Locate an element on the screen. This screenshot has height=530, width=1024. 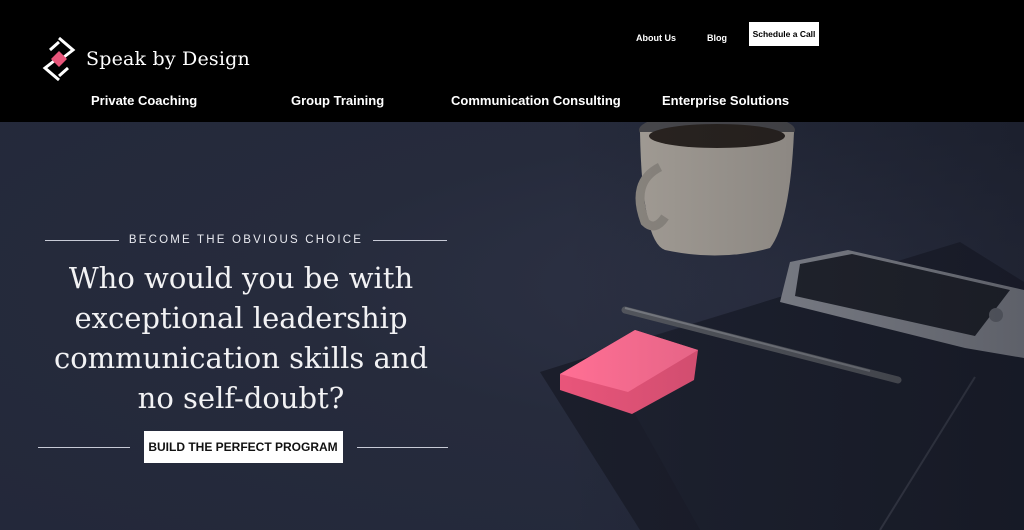
cta-row: BUILD THE PERFECT PROGRAM is located at coordinates (243, 447).